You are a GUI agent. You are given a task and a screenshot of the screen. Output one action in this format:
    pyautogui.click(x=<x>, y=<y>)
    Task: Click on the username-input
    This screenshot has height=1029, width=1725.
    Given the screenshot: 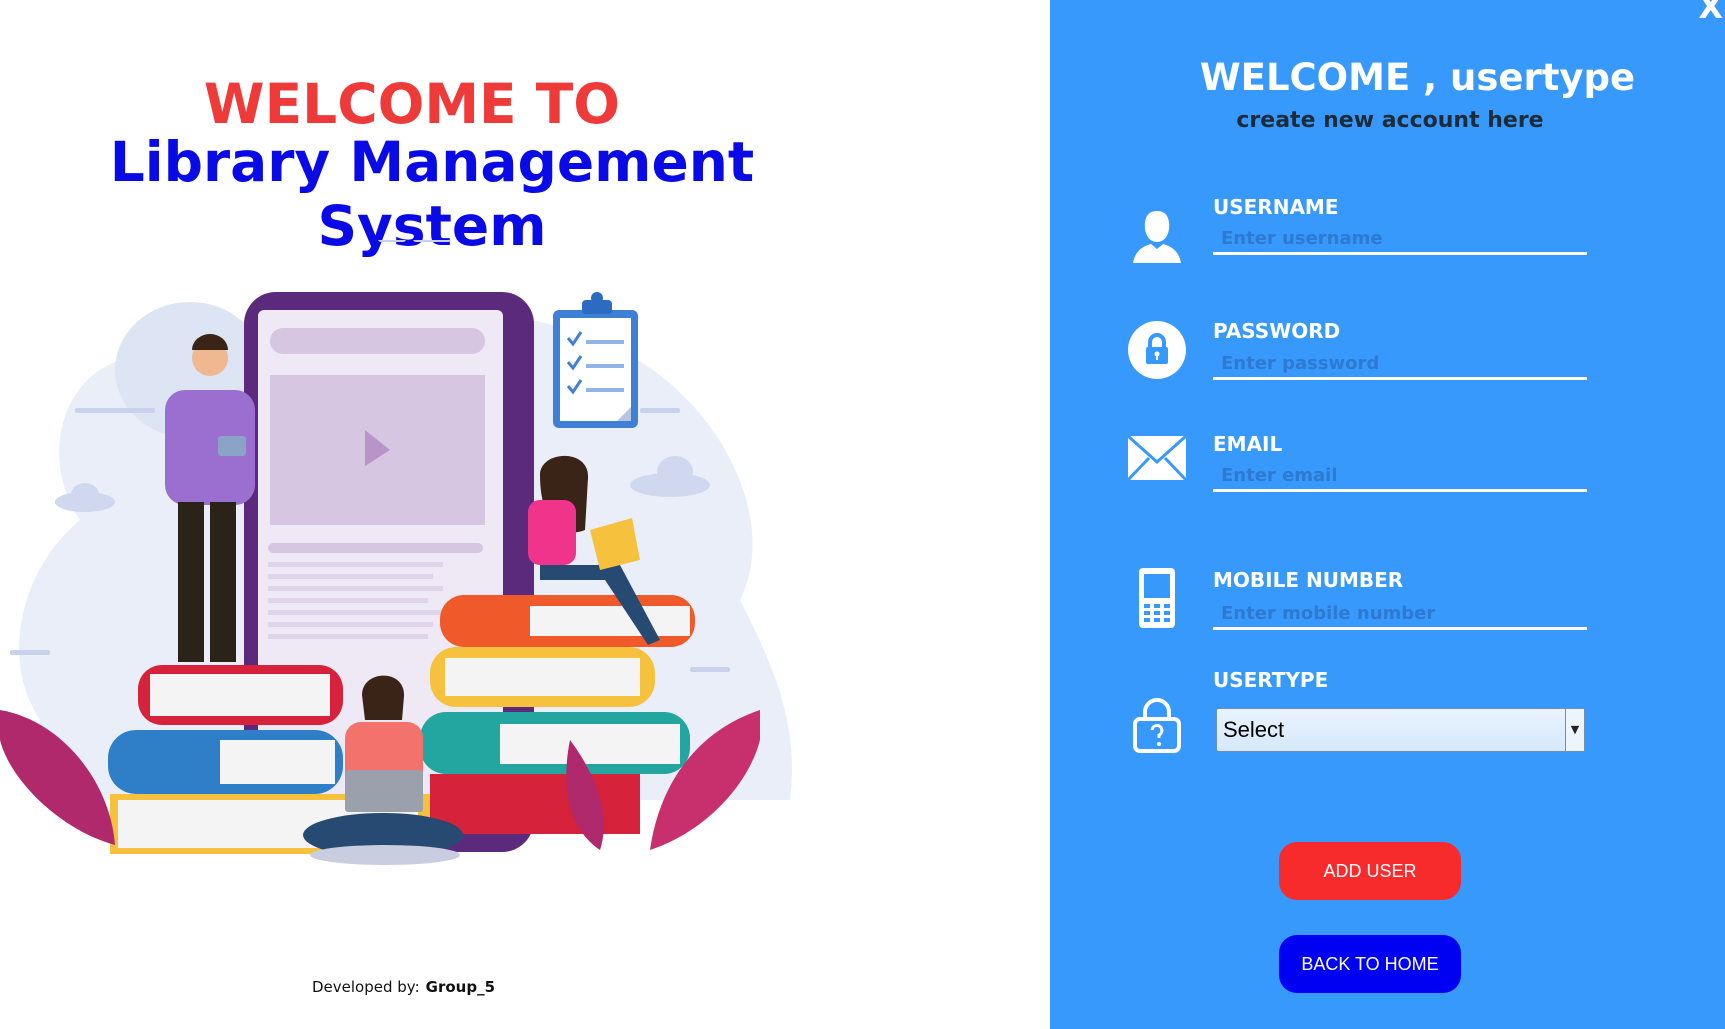 What is the action you would take?
    pyautogui.click(x=1400, y=240)
    